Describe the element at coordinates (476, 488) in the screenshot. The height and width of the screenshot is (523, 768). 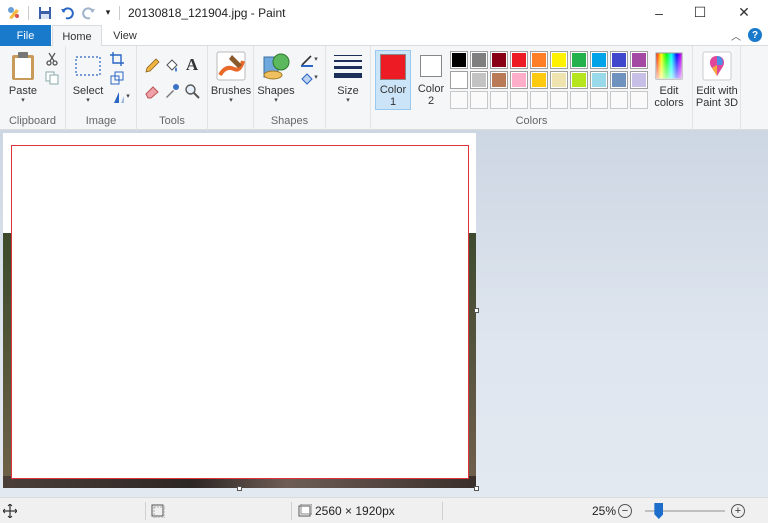
I see `resize-handle-corner` at that location.